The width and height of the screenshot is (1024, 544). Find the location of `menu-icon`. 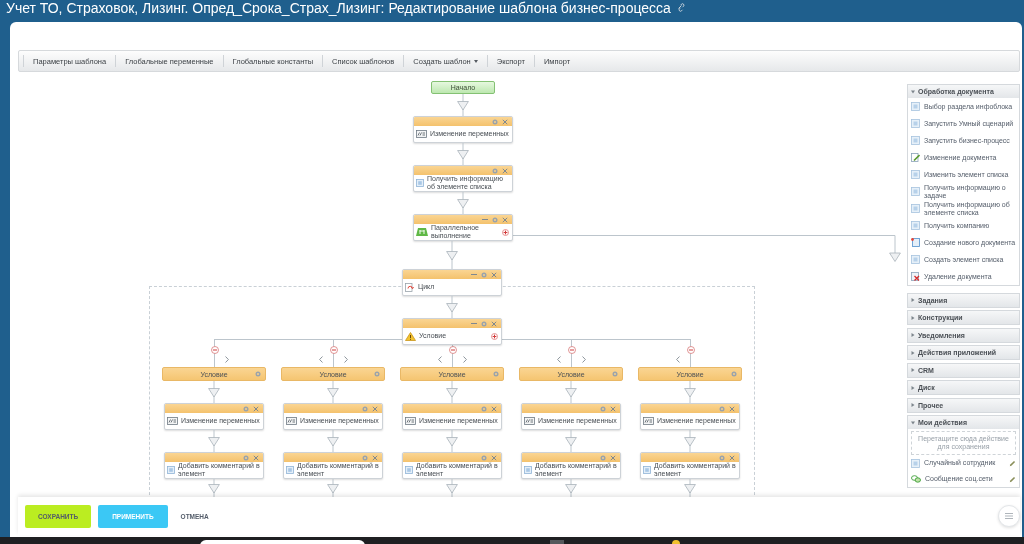

menu-icon is located at coordinates (1009, 516).